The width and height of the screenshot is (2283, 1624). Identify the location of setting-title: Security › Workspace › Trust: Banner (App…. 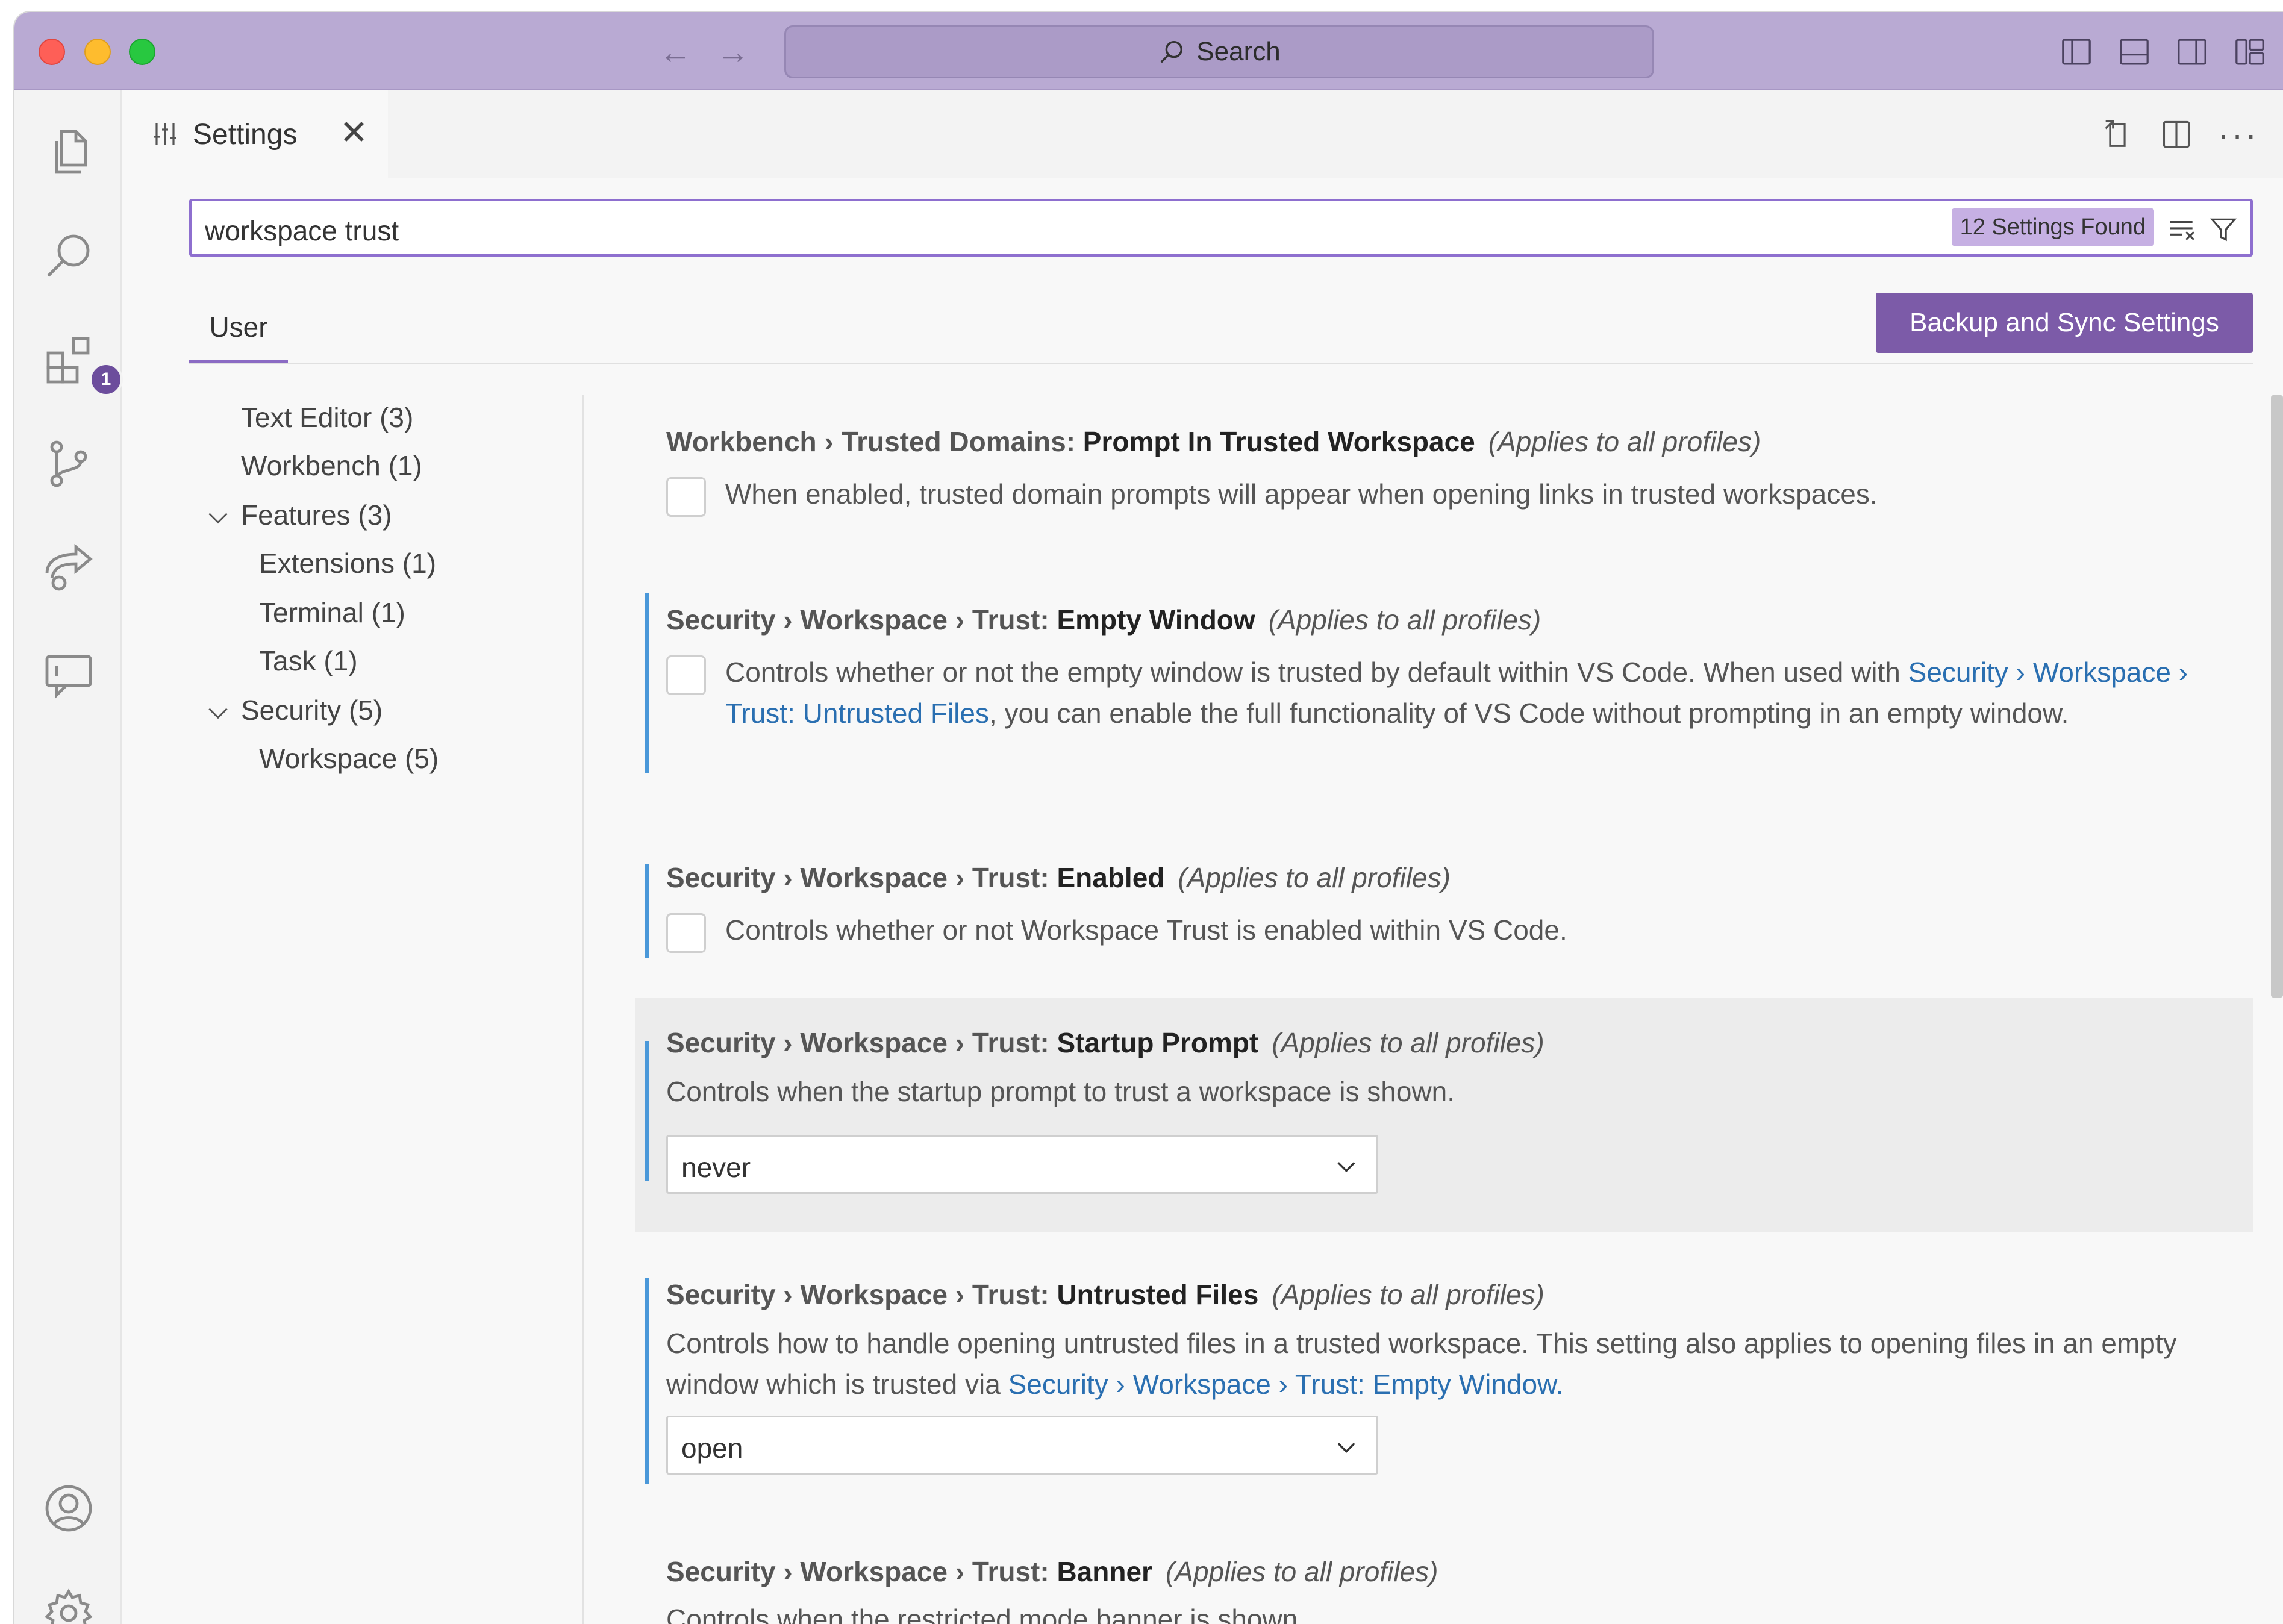
(1052, 1572).